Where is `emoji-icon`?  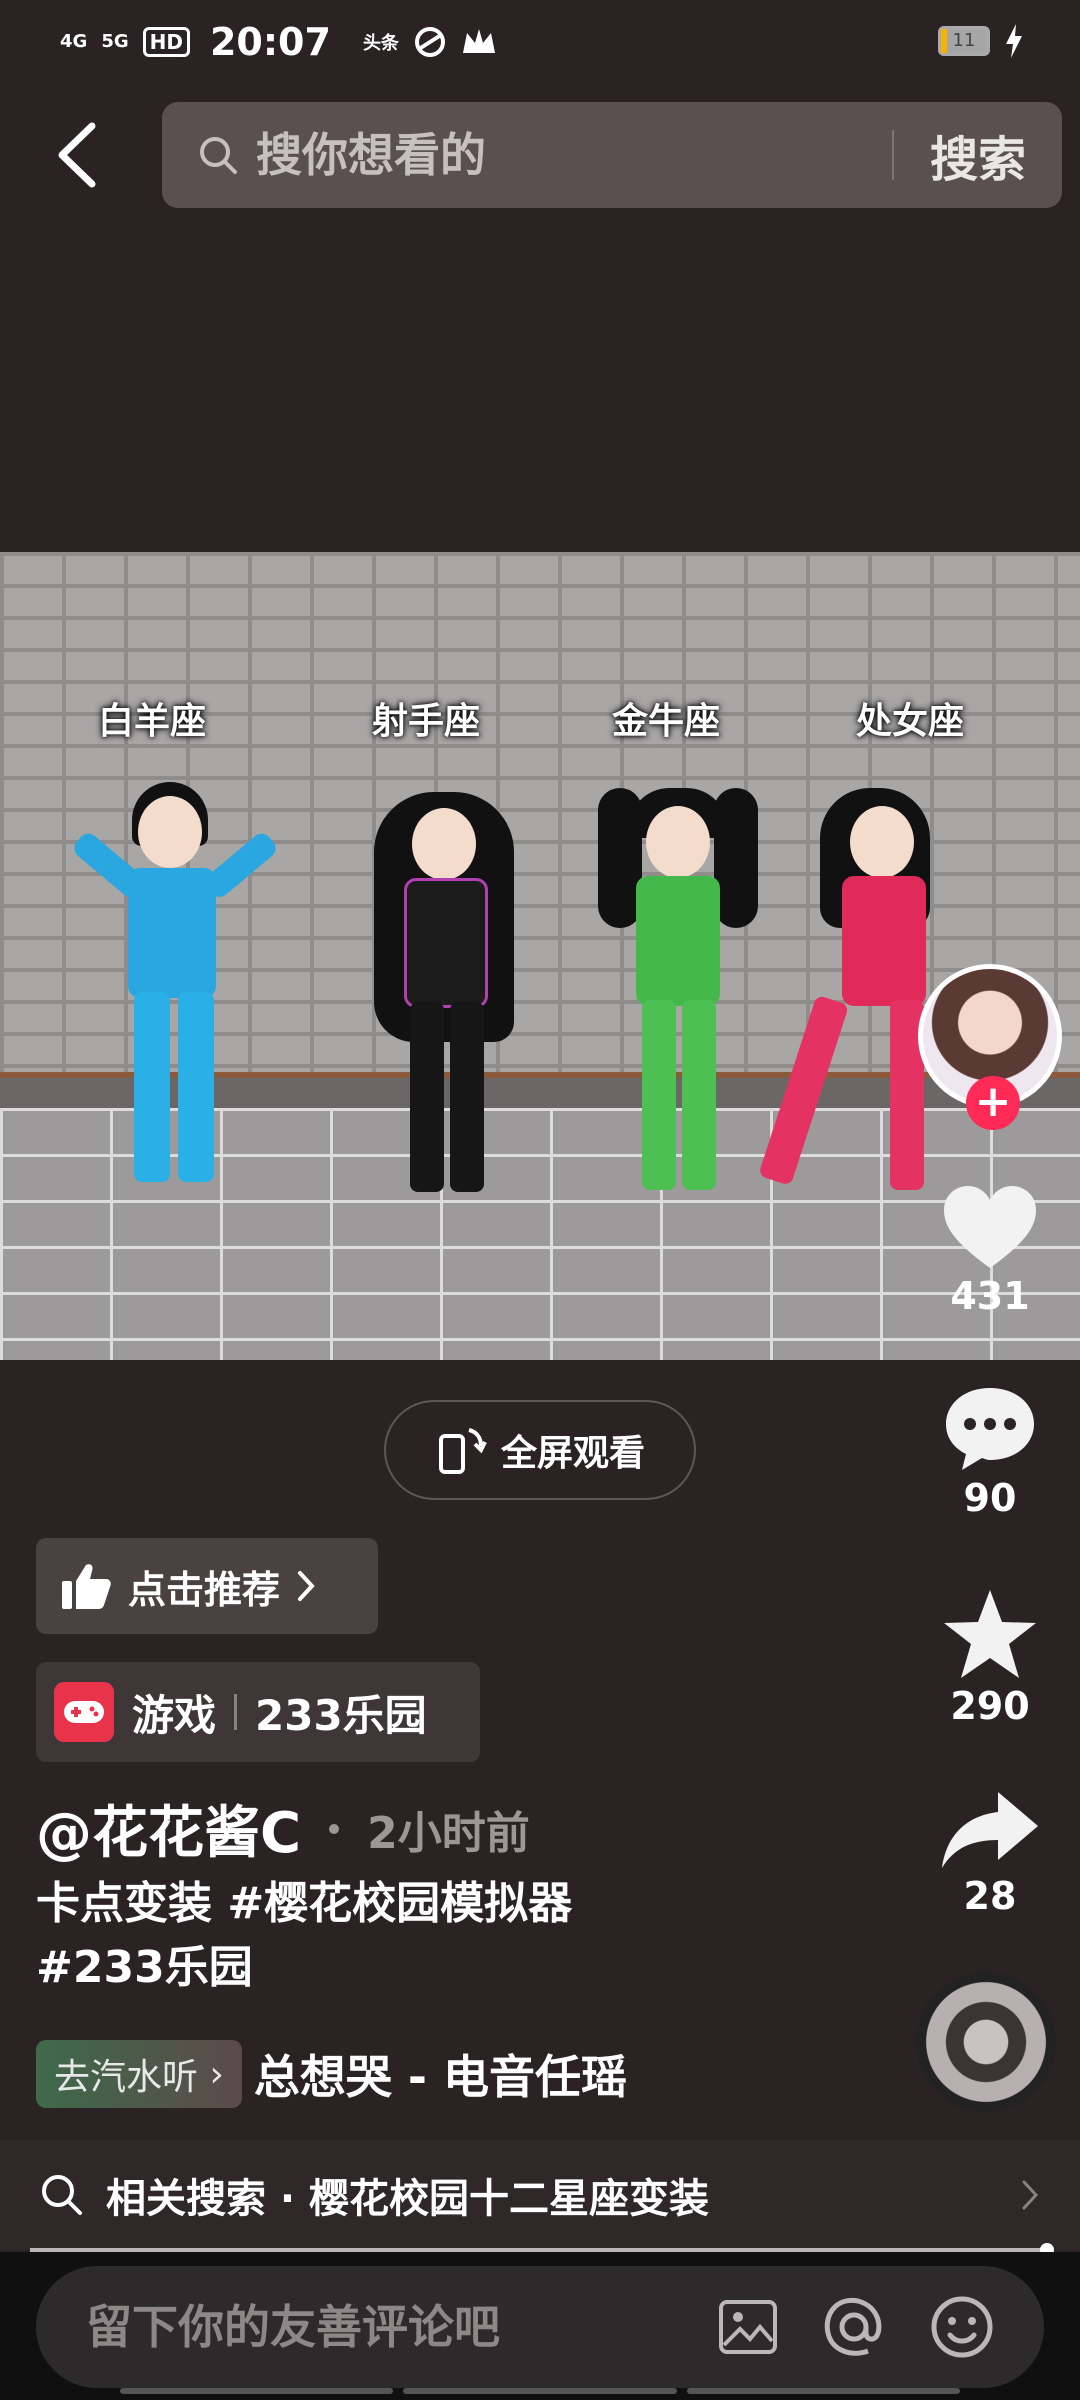
emoji-icon is located at coordinates (962, 2327).